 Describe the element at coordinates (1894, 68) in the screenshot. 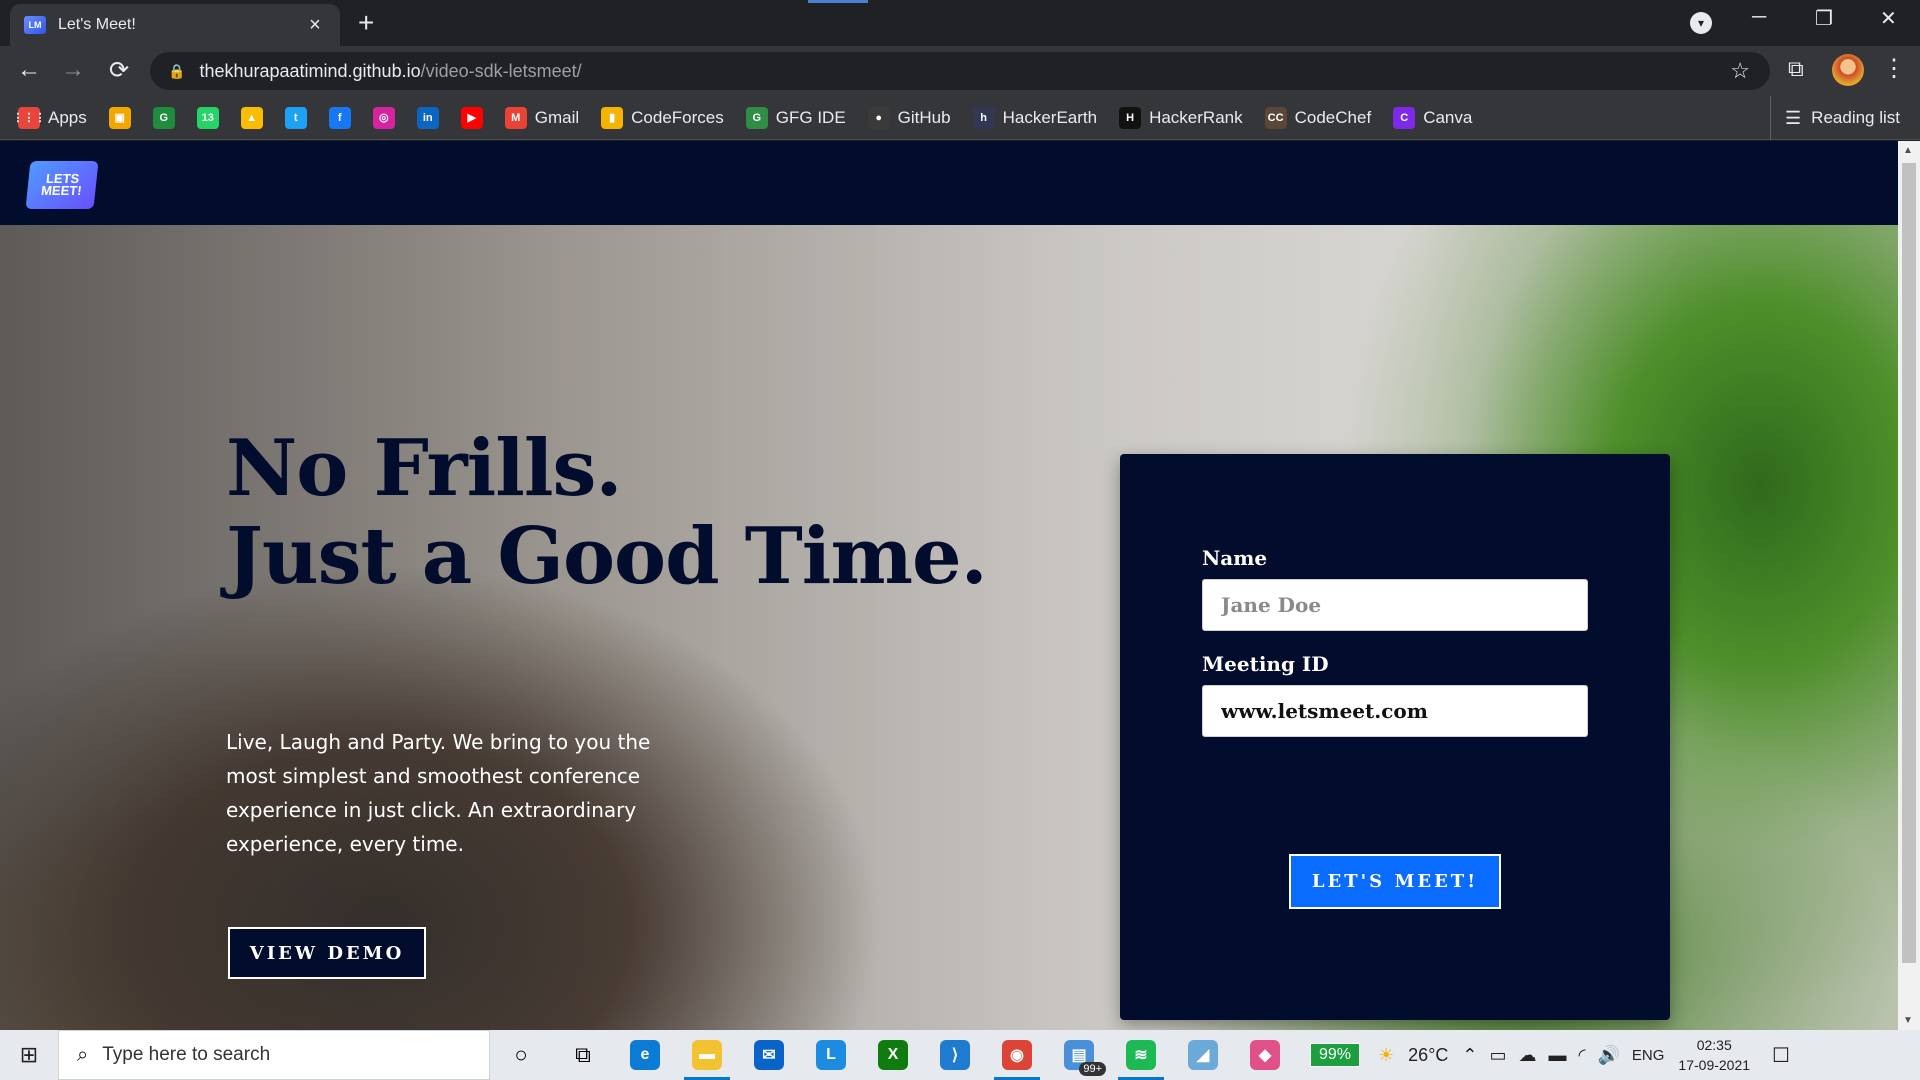

I see `browser-menu-icon: ⋮` at that location.